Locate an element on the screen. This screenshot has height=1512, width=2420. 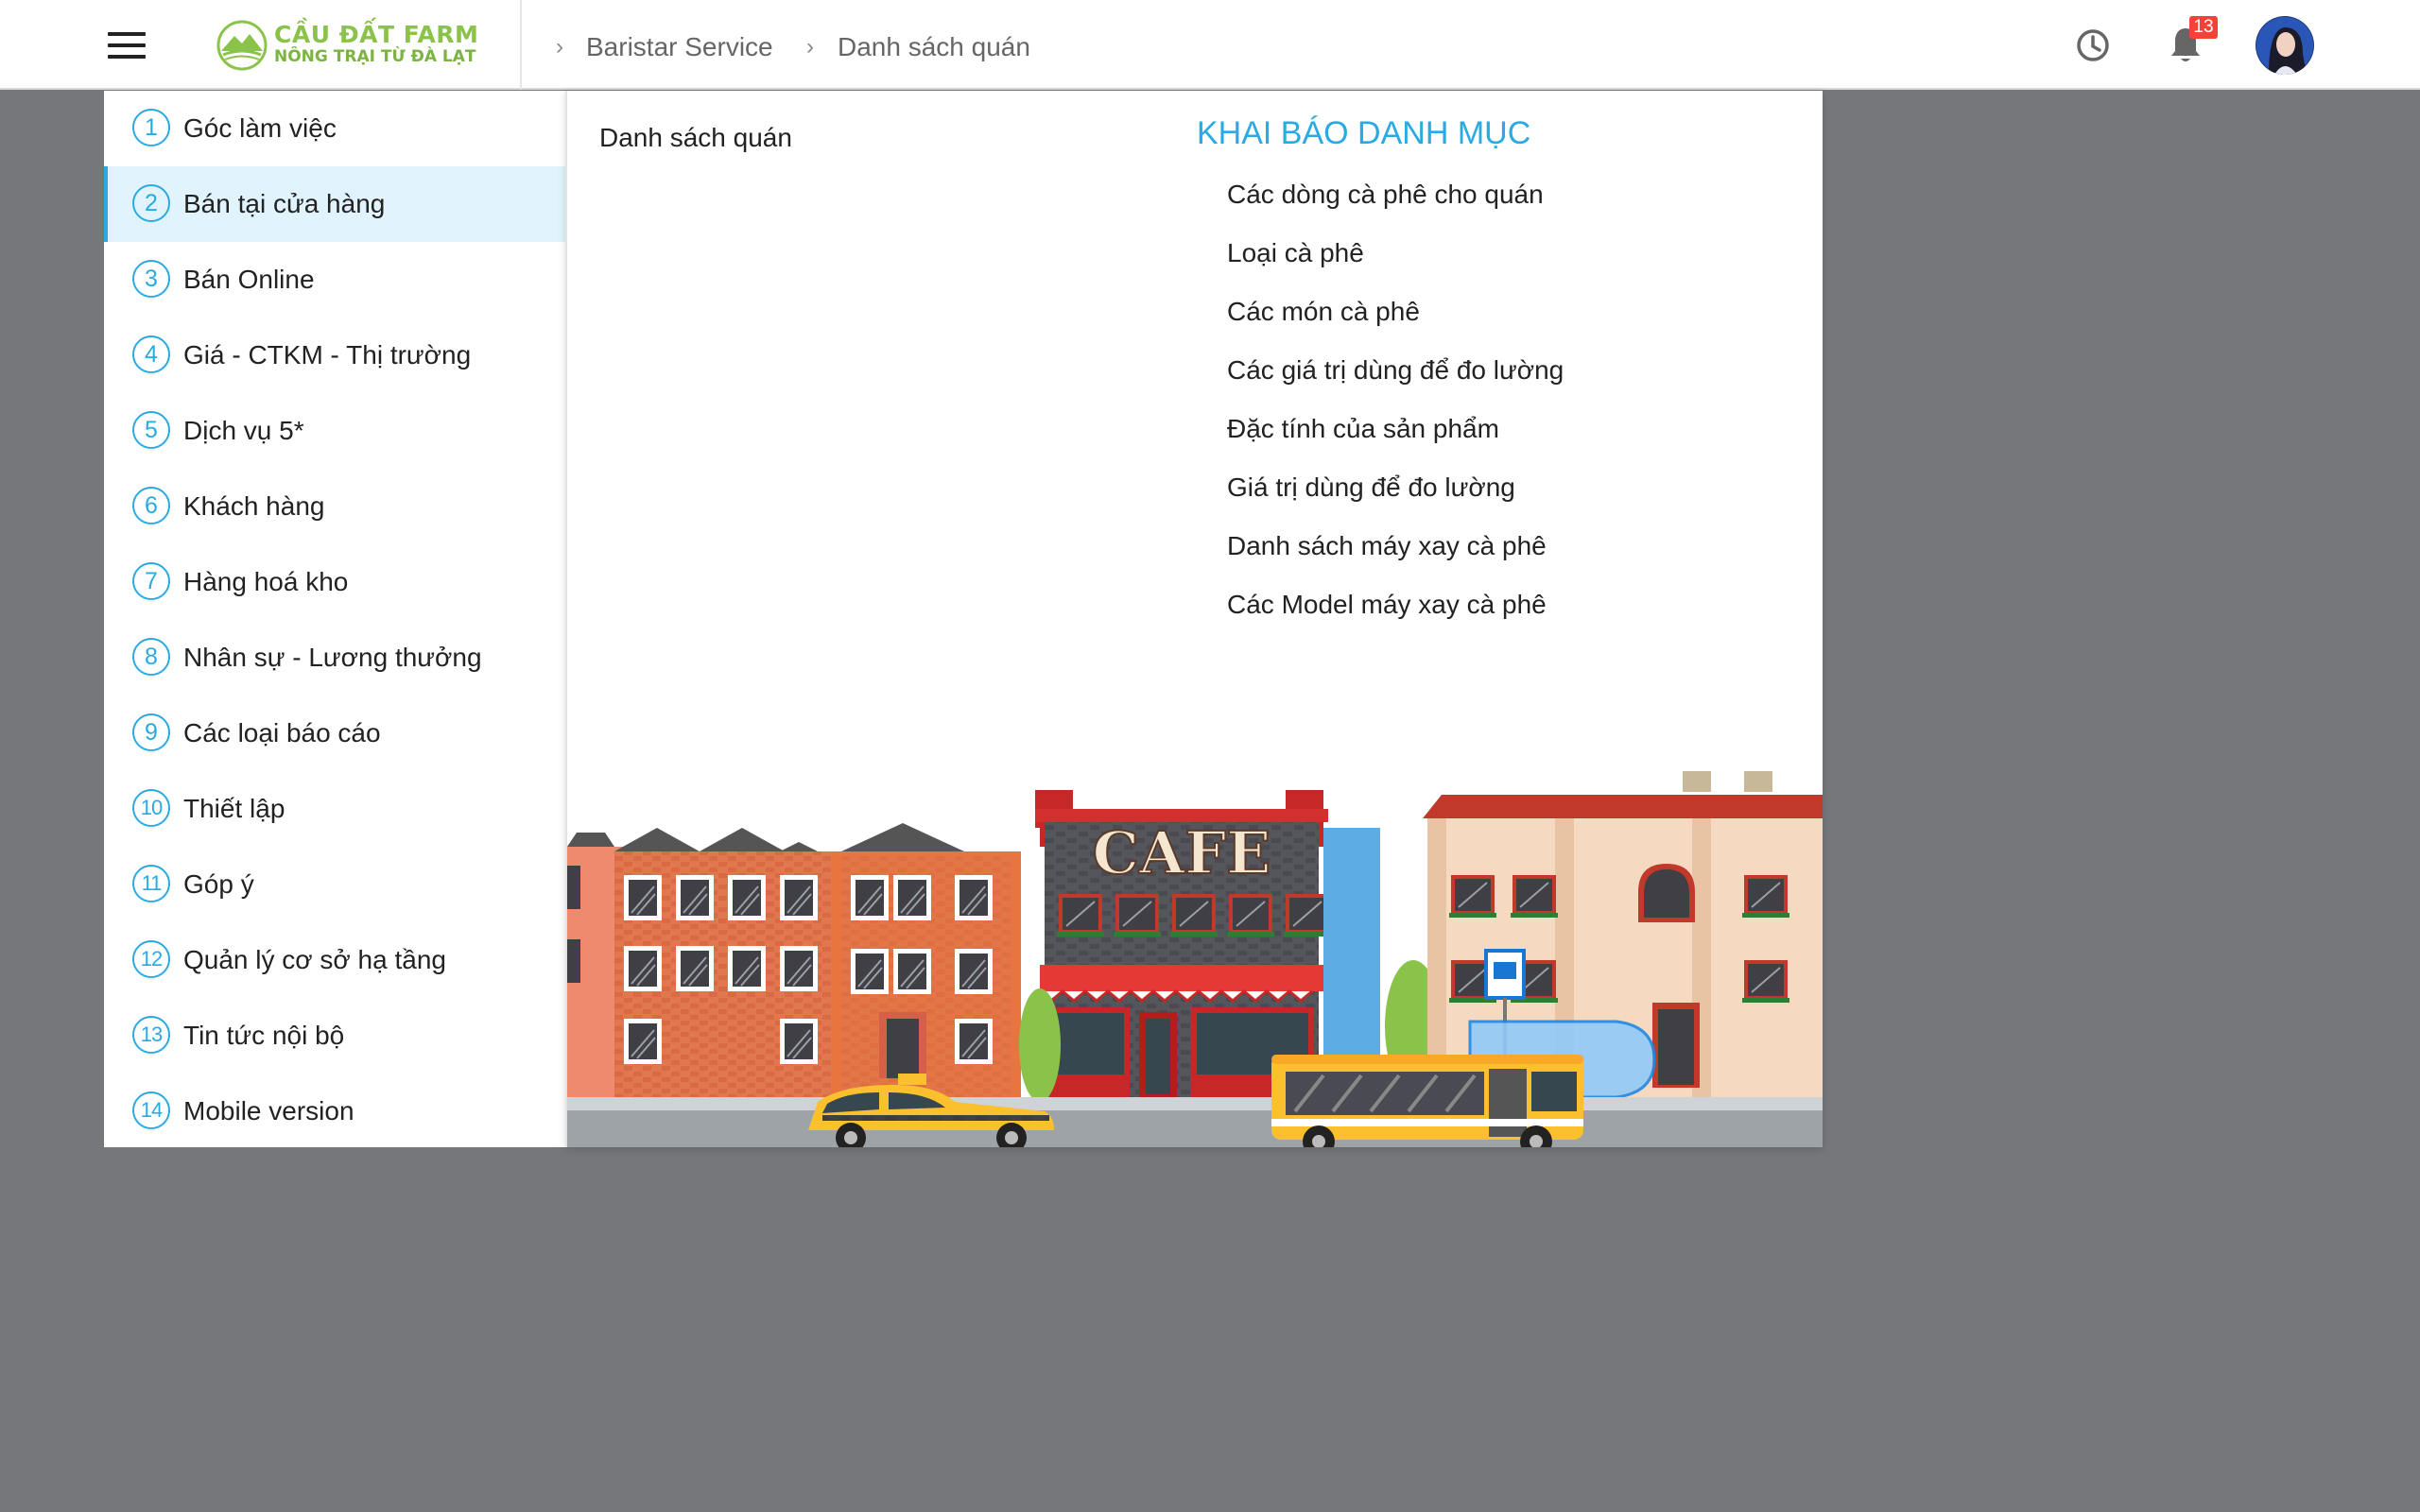
breadcrumb-item-danh-sach-quan: Danh sách quán is located at coordinates (934, 47).